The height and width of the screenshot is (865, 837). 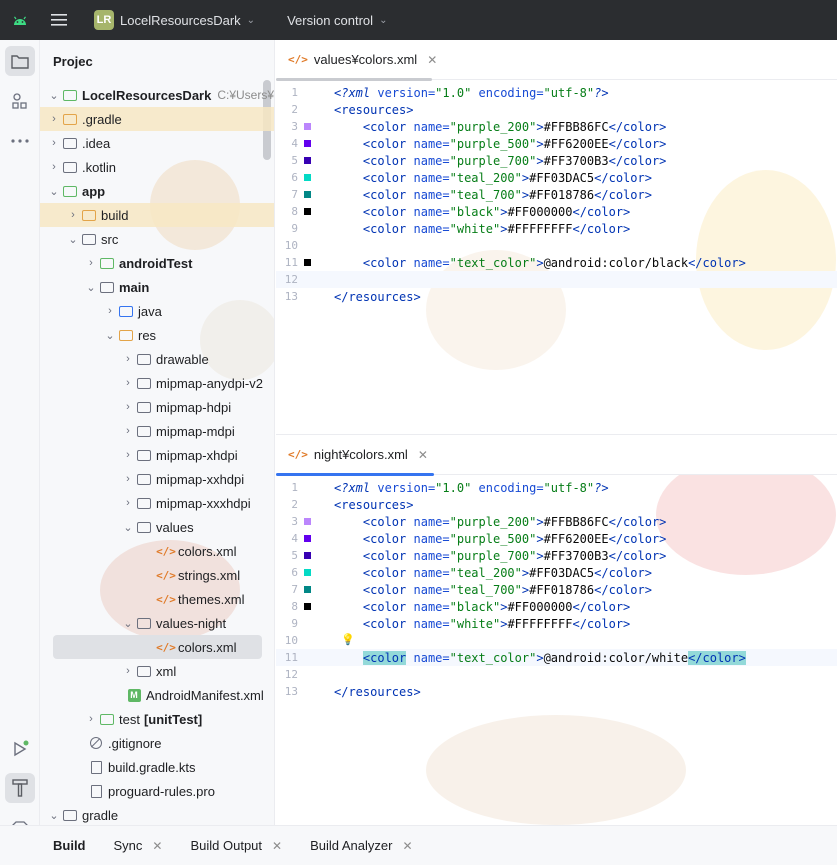 What do you see at coordinates (362, 60) in the screenshot?
I see `tab-values-colors-xml: </> values¥colors.xml ✕` at bounding box center [362, 60].